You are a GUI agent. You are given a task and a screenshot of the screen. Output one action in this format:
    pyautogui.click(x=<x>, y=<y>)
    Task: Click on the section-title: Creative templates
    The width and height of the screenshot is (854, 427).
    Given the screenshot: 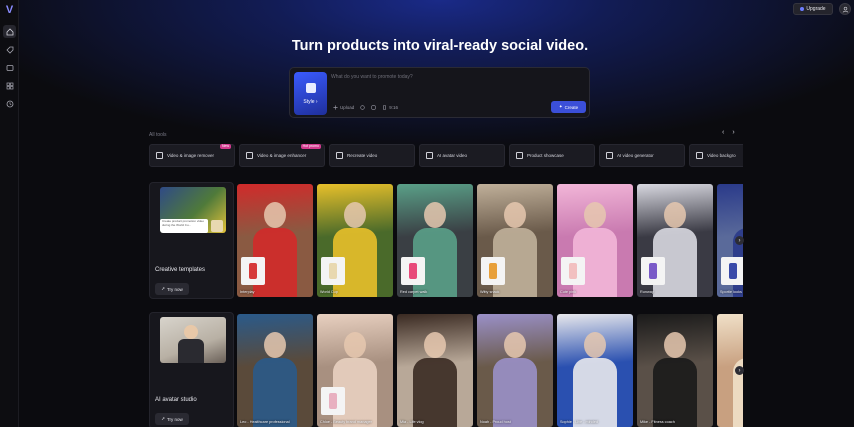 What is the action you would take?
    pyautogui.click(x=180, y=270)
    